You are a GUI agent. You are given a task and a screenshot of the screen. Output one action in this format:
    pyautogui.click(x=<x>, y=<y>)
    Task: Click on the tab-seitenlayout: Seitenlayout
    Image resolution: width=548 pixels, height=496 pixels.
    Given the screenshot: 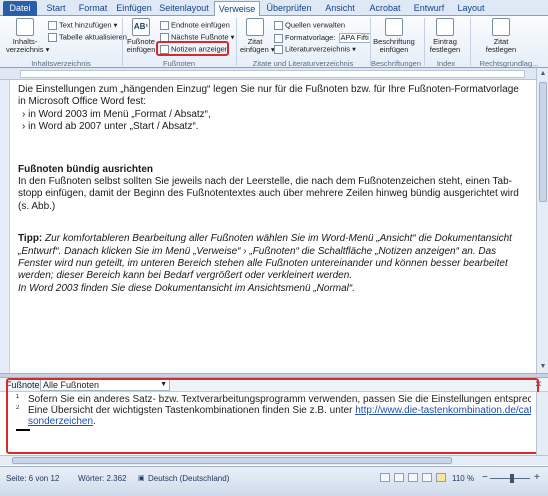 What is the action you would take?
    pyautogui.click(x=184, y=8)
    